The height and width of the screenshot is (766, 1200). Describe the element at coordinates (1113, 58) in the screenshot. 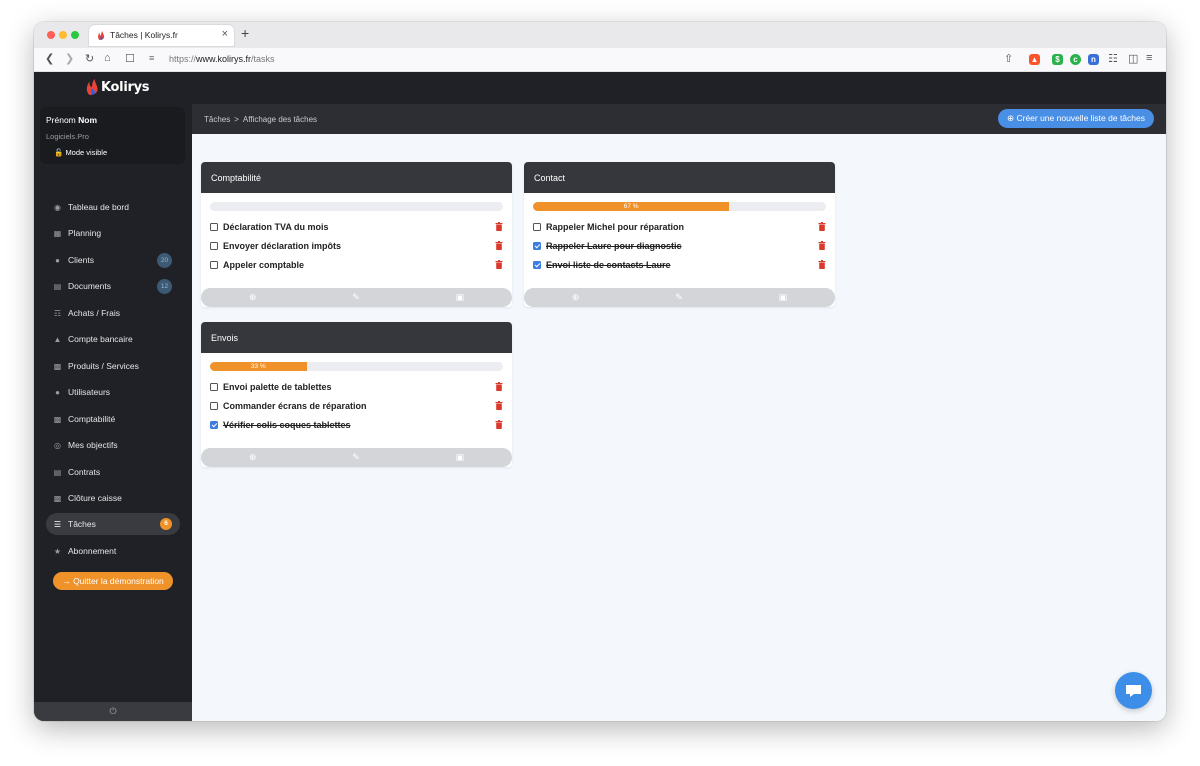

I see `extensions-icon: ☷` at that location.